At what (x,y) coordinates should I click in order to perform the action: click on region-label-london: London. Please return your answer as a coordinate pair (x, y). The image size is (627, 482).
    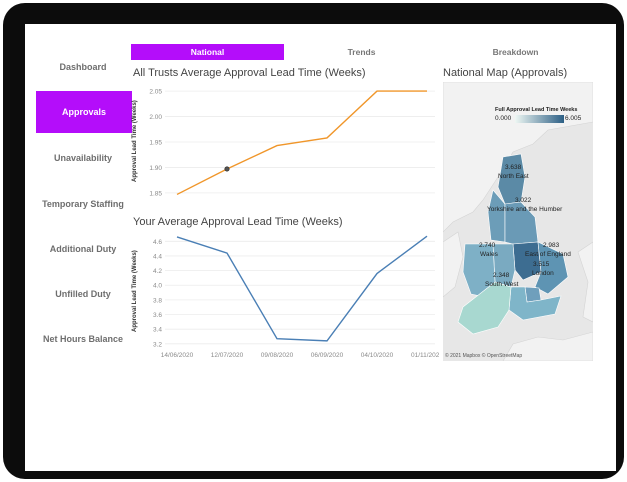
    Looking at the image, I should click on (543, 273).